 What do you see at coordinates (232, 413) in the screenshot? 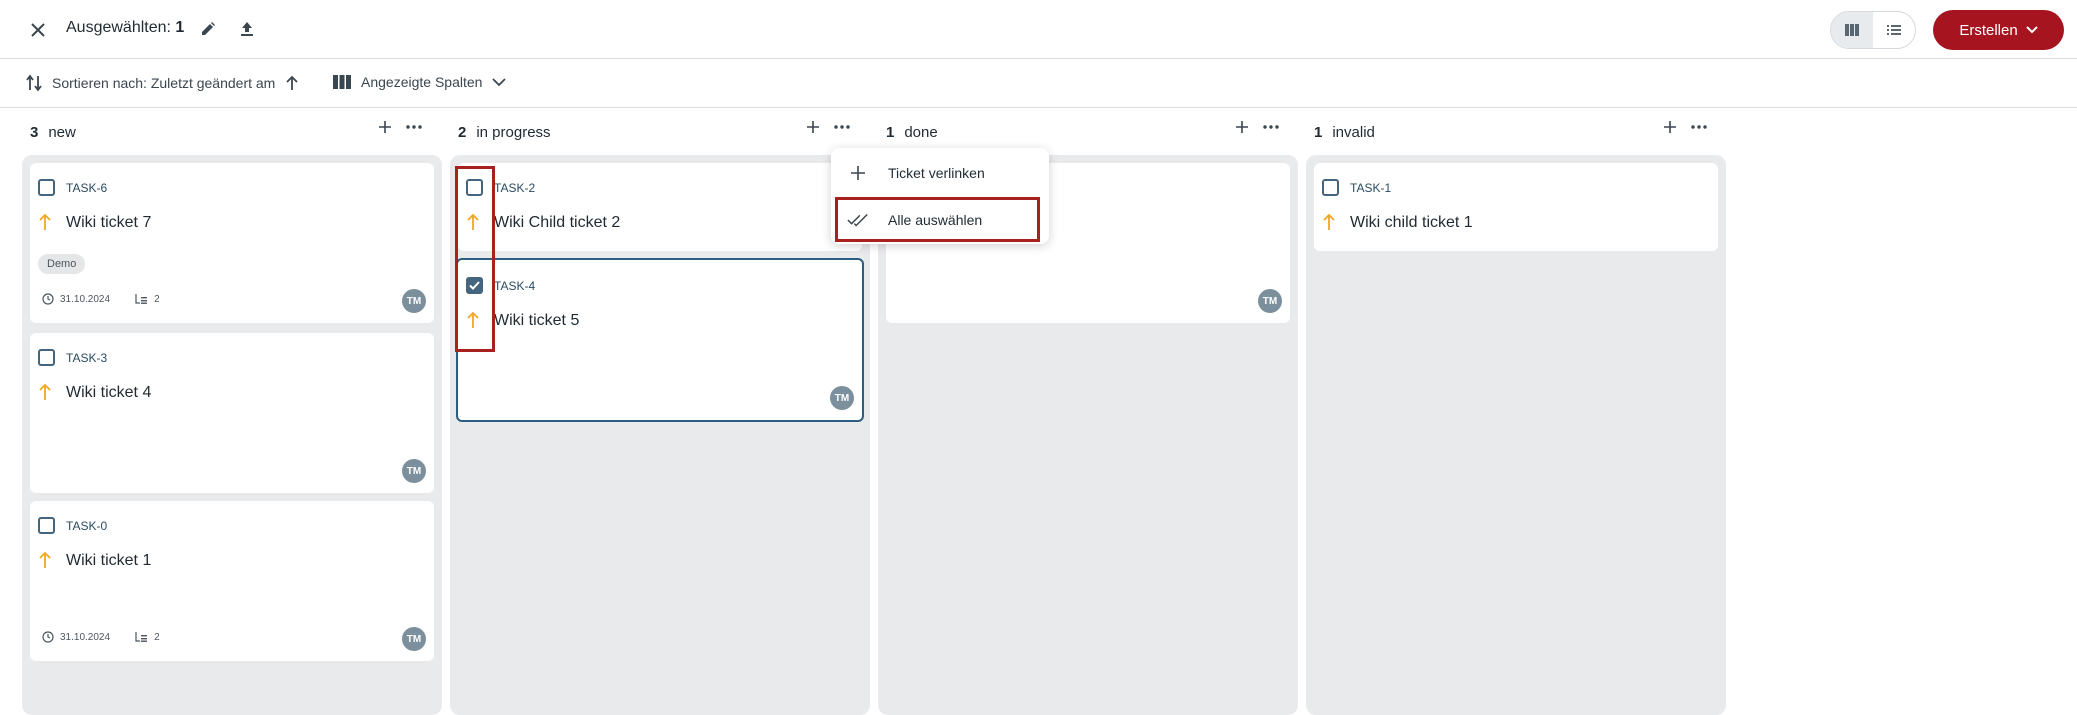
I see `ticket-card-task-3: TASK-3 Wiki ticket 4 TM` at bounding box center [232, 413].